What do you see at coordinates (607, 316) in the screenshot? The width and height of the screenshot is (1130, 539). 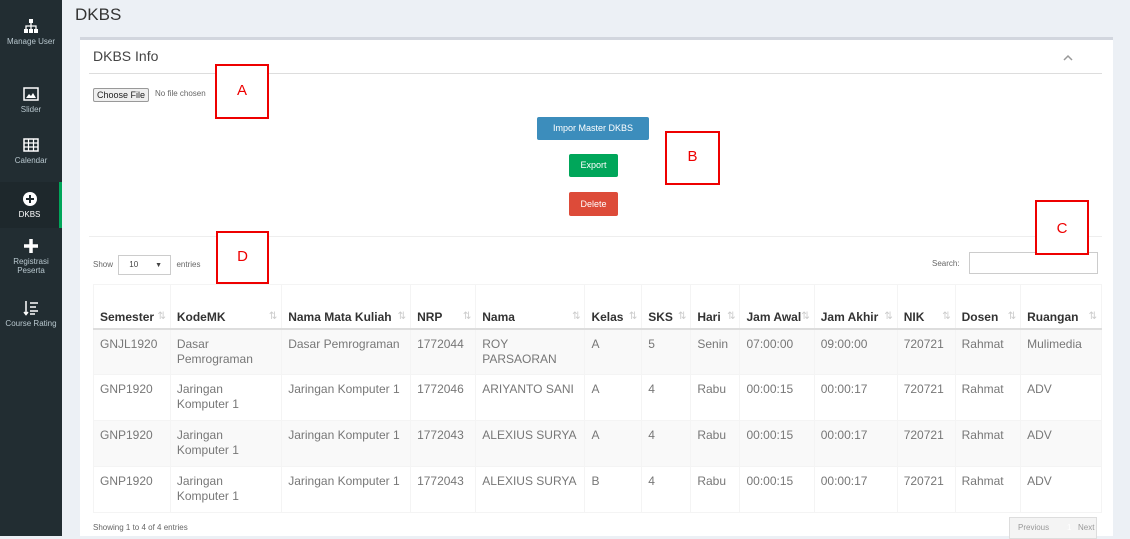 I see `column-header-label: Kelas` at bounding box center [607, 316].